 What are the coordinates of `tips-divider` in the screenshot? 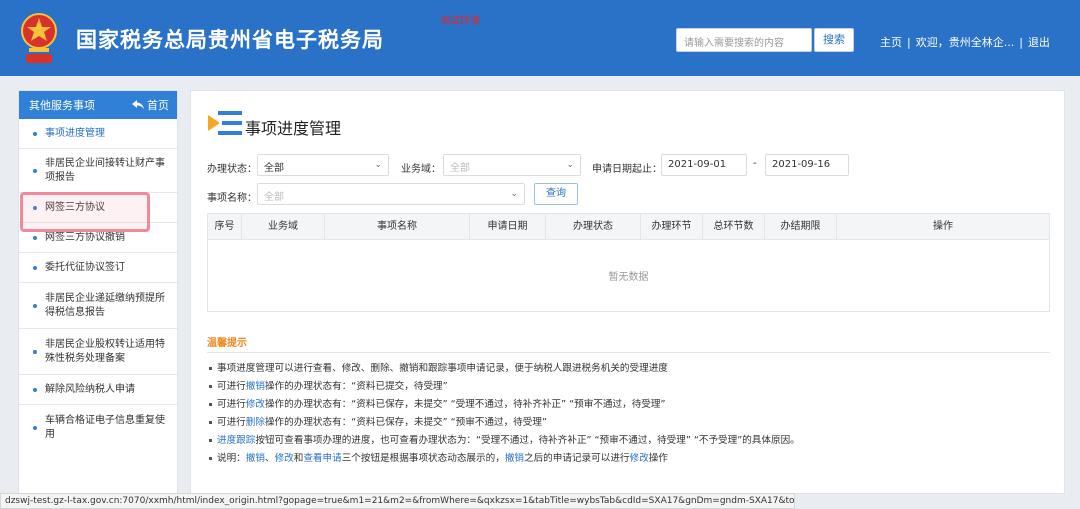 It's located at (628, 352).